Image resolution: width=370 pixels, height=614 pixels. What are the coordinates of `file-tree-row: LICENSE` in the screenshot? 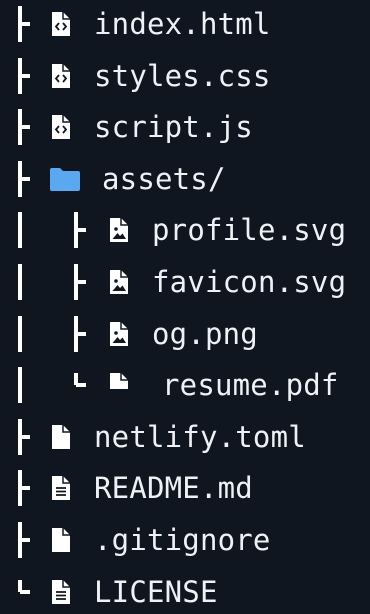 It's located at (185, 592).